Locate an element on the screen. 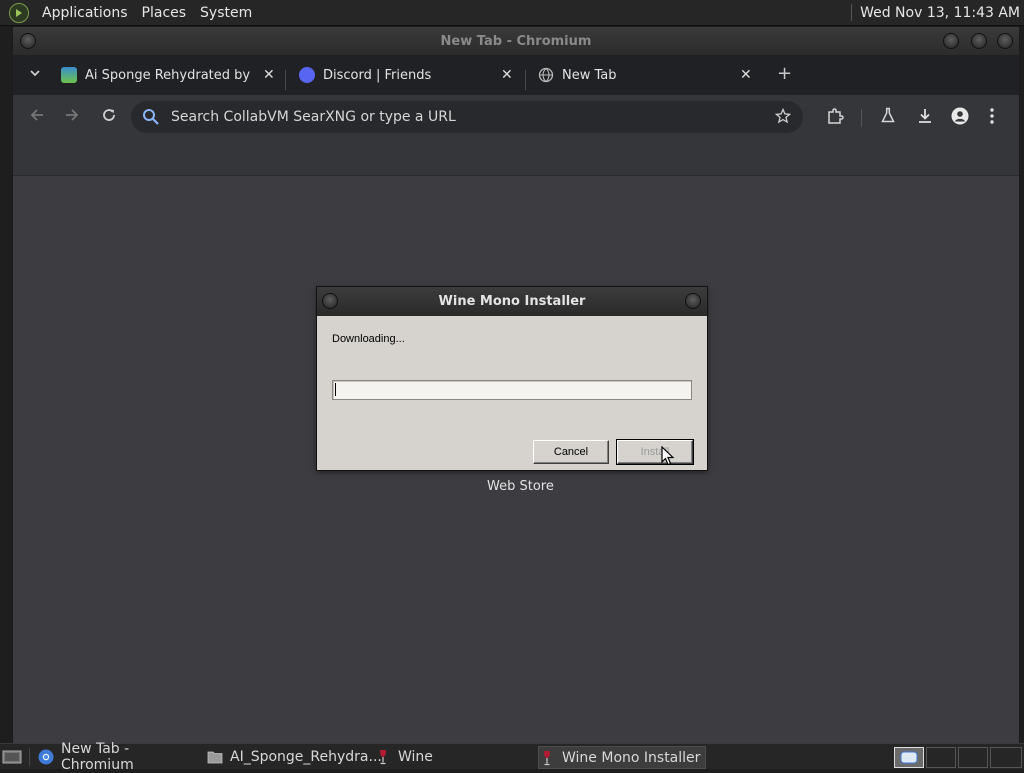 Image resolution: width=1024 pixels, height=773 pixels. profile-avatar-icon is located at coordinates (960, 118).